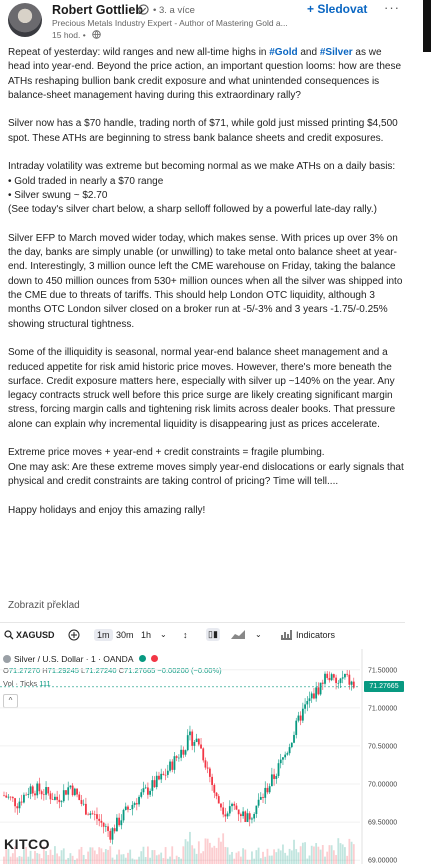 The height and width of the screenshot is (864, 431). Describe the element at coordinates (146, 635) in the screenshot. I see `timeframe-1h: 1h` at that location.